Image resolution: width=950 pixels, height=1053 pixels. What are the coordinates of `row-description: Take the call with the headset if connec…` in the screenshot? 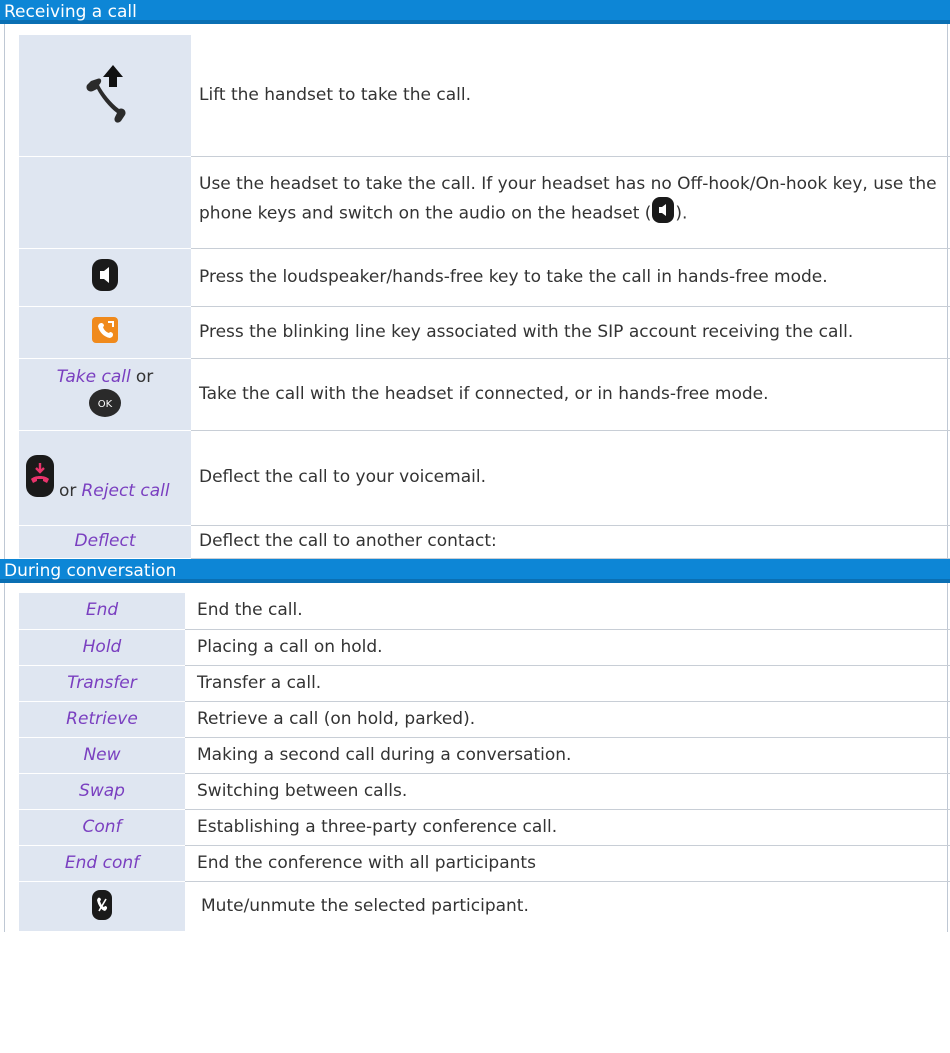 It's located at (570, 394).